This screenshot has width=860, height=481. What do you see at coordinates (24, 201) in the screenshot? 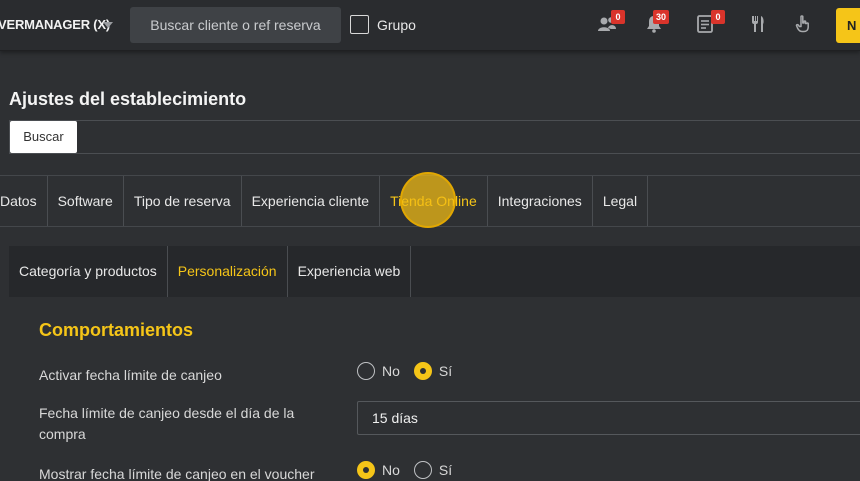
I see `tab-datos: Datos` at bounding box center [24, 201].